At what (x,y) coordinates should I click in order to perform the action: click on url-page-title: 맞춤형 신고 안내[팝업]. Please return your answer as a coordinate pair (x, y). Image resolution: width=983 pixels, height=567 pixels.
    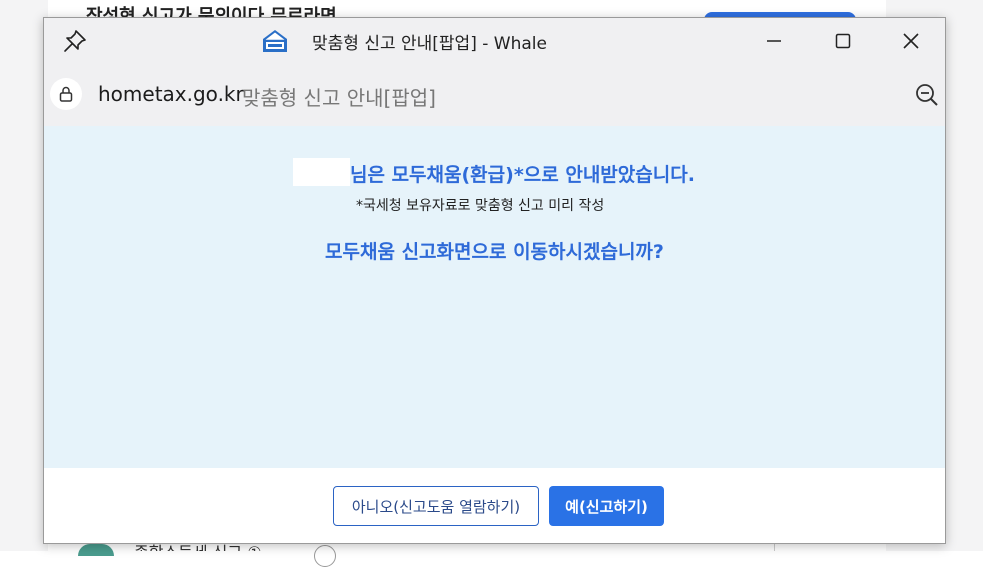
    Looking at the image, I should click on (339, 98).